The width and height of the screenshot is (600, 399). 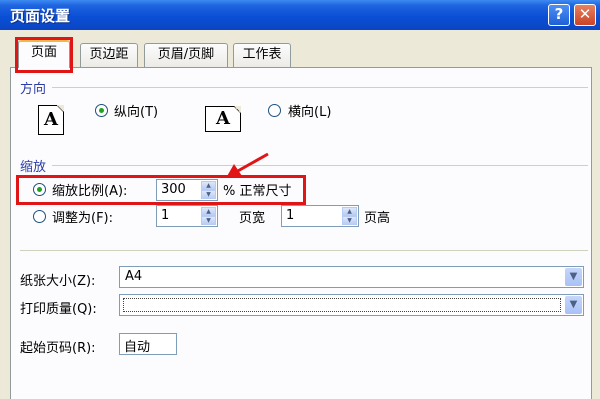 I want to click on fit-to-label: 调整为(F):, so click(x=82, y=216).